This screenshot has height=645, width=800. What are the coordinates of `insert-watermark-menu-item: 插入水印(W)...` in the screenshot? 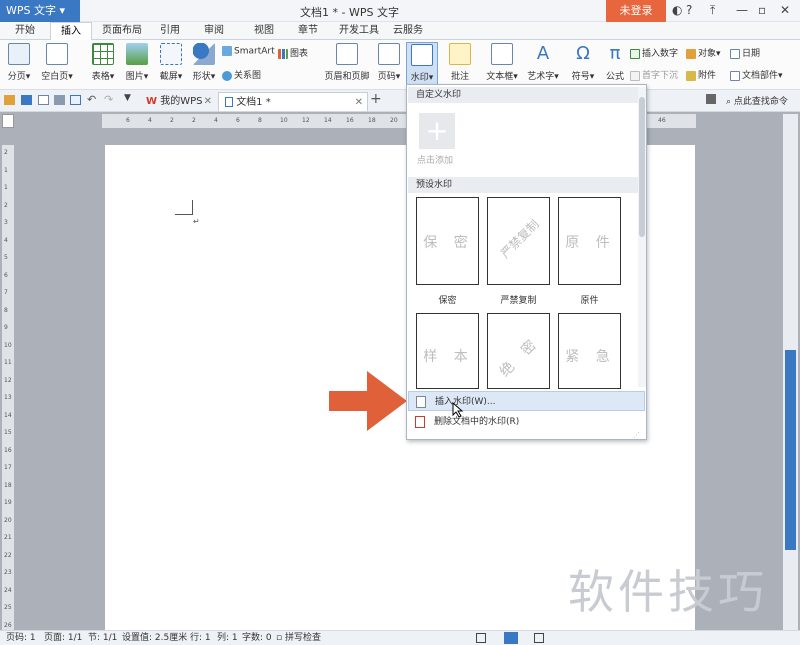 It's located at (526, 401).